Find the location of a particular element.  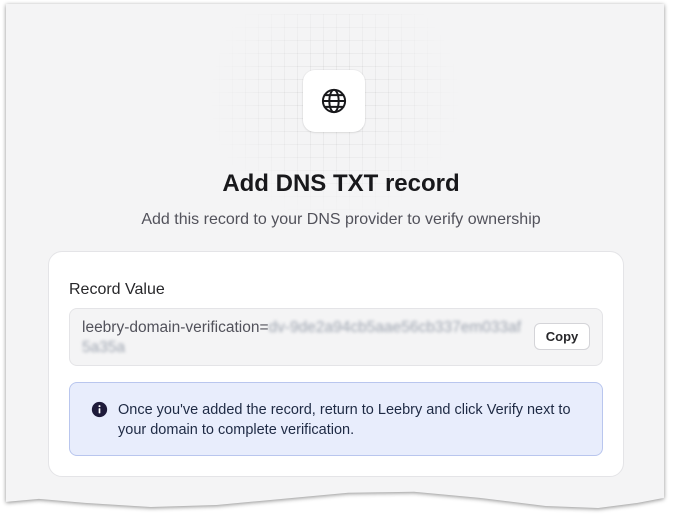

globe-tile is located at coordinates (334, 101).